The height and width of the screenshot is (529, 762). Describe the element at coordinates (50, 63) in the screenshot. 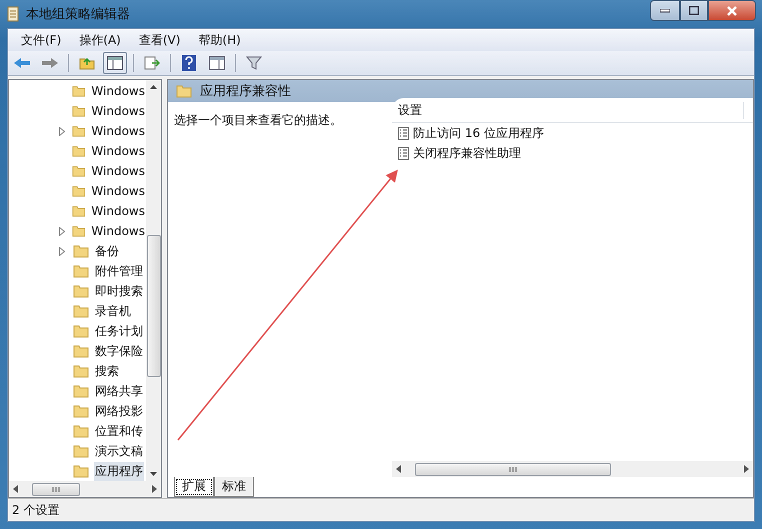

I see `right-arrow-icon` at that location.